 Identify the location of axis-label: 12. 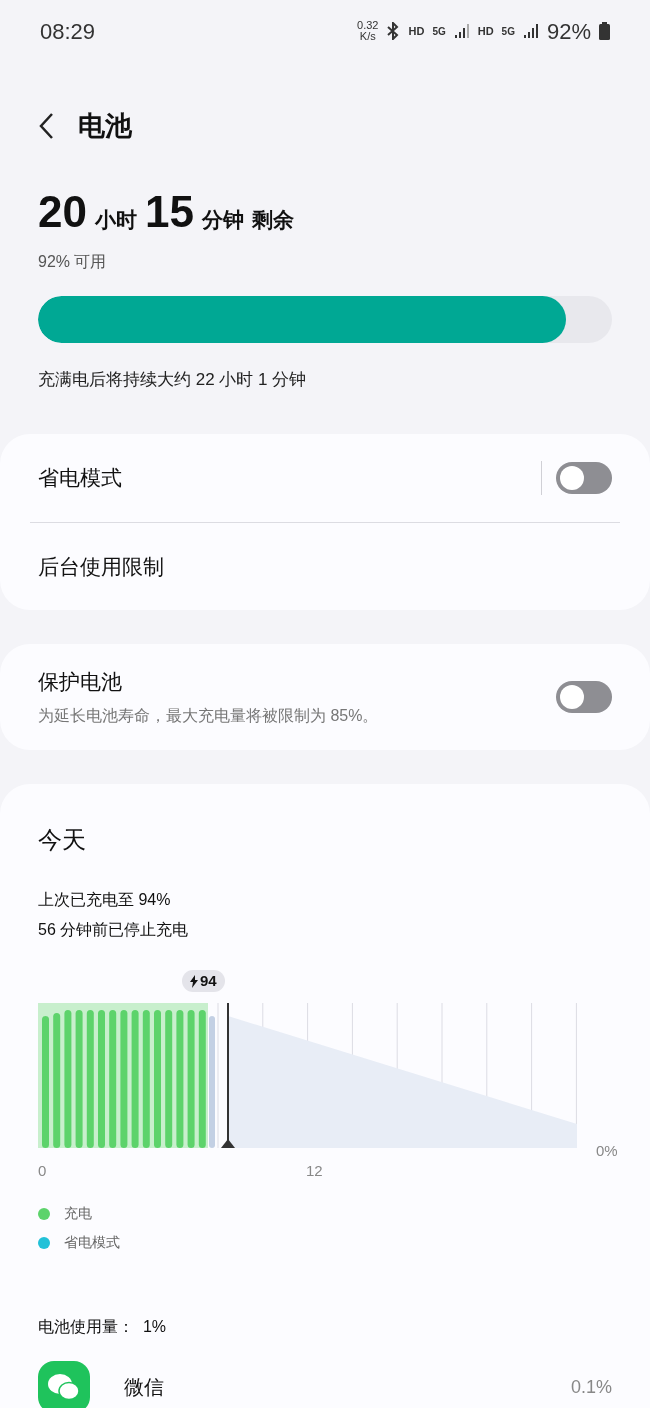
(314, 1171).